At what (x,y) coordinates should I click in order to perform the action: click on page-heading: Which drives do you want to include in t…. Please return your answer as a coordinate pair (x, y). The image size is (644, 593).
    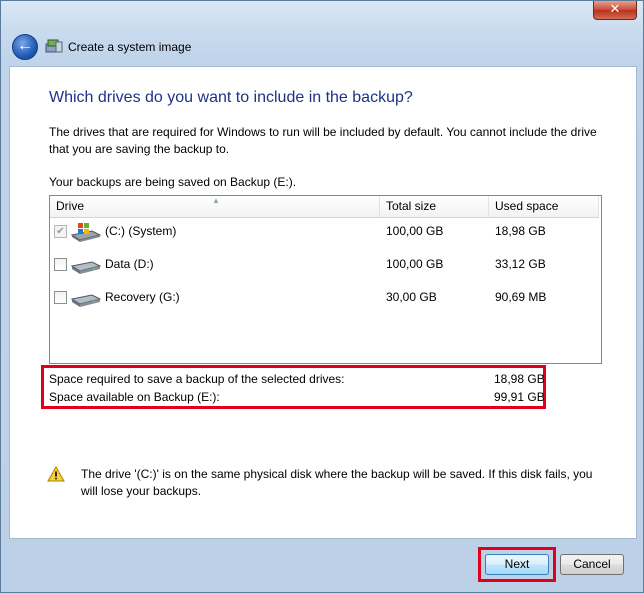
    Looking at the image, I should click on (231, 97).